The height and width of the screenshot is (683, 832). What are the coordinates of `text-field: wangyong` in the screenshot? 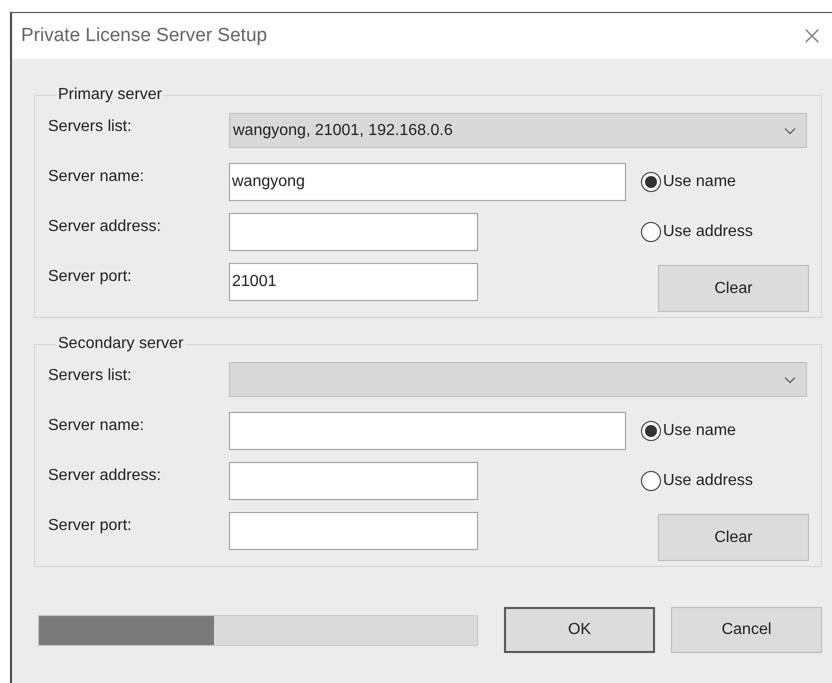 It's located at (427, 182).